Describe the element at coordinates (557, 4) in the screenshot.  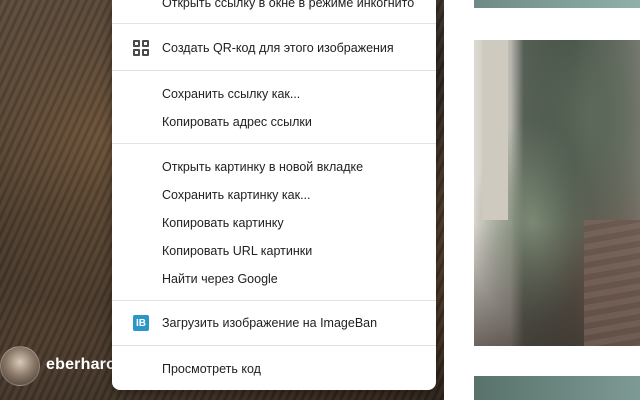
I see `thumbnail-top` at that location.